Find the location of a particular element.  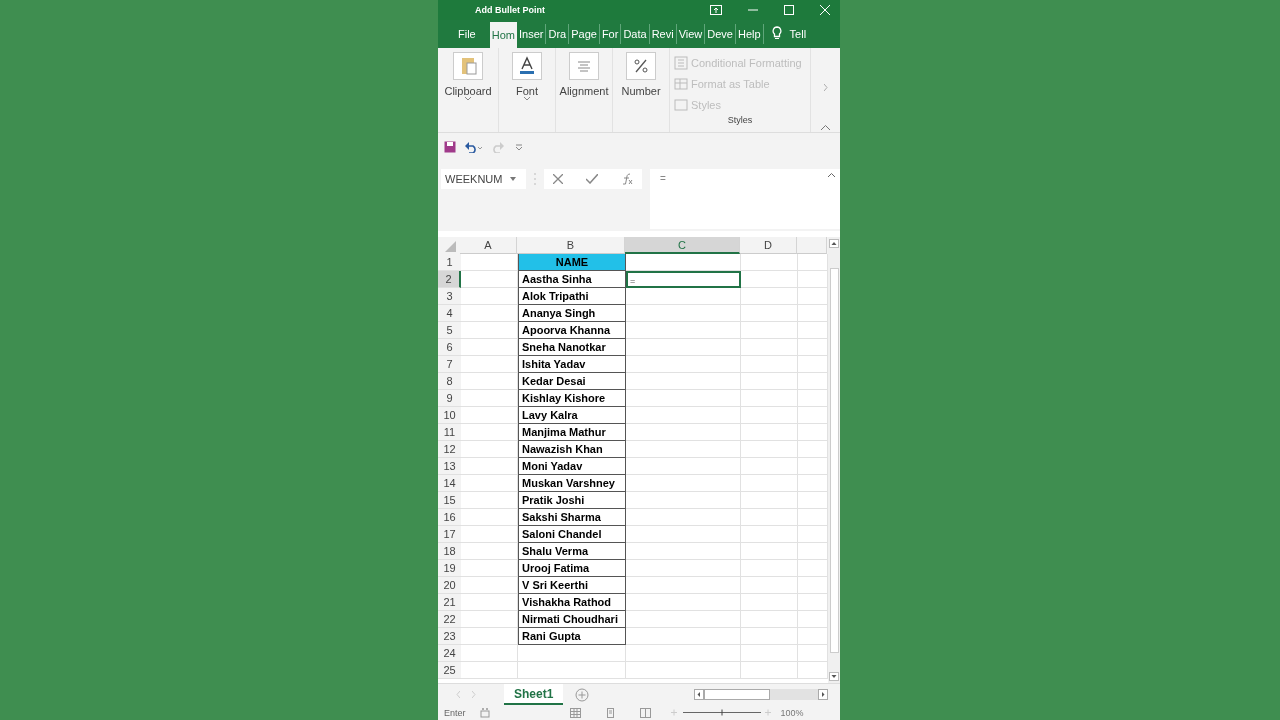

scroll-up-icon is located at coordinates (834, 243).